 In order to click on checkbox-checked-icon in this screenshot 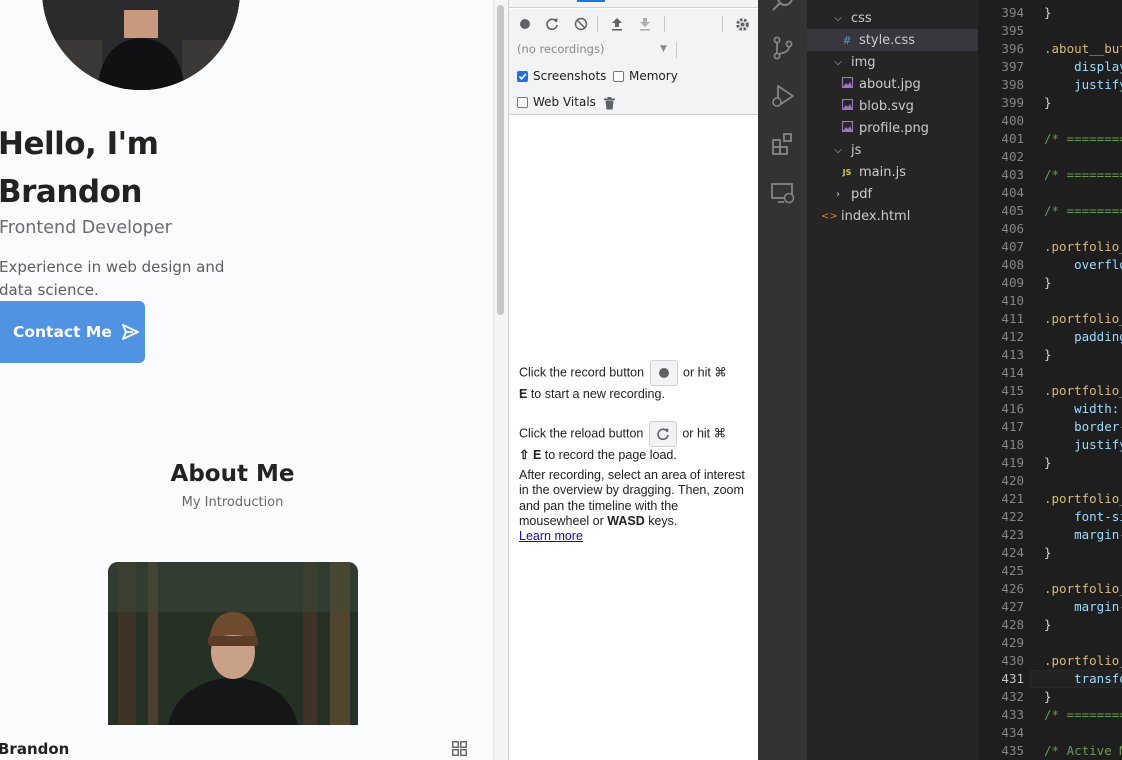, I will do `click(522, 76)`.